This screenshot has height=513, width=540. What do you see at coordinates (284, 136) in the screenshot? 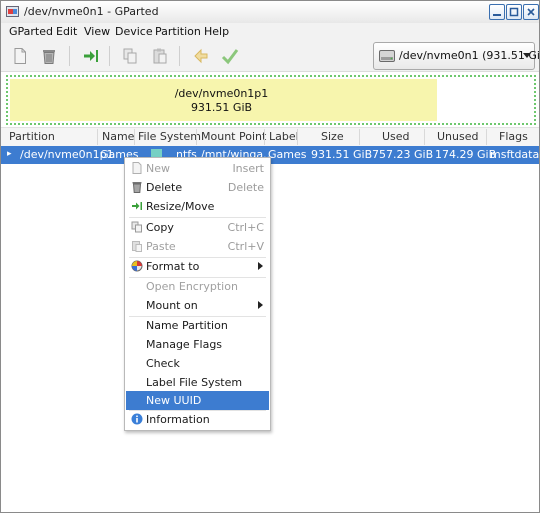
I see `column-header-label: Label` at bounding box center [284, 136].